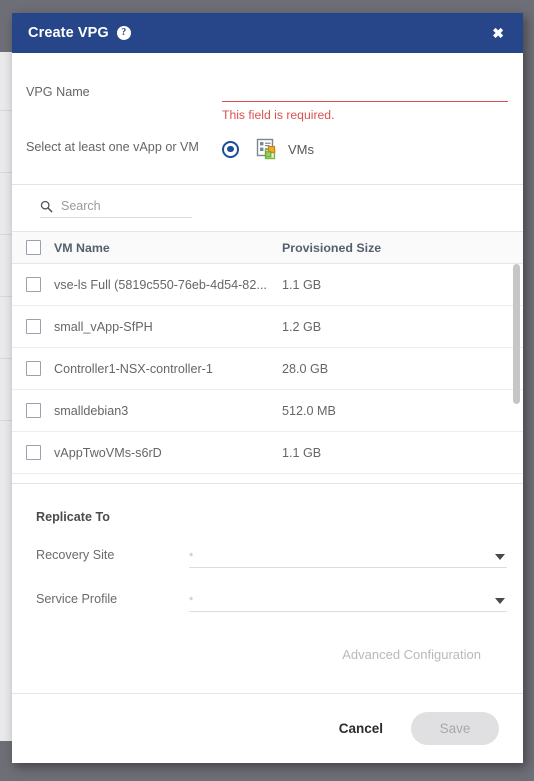  Describe the element at coordinates (267, 411) in the screenshot. I see `table-row: smalldebian3 512.0 MB` at that location.